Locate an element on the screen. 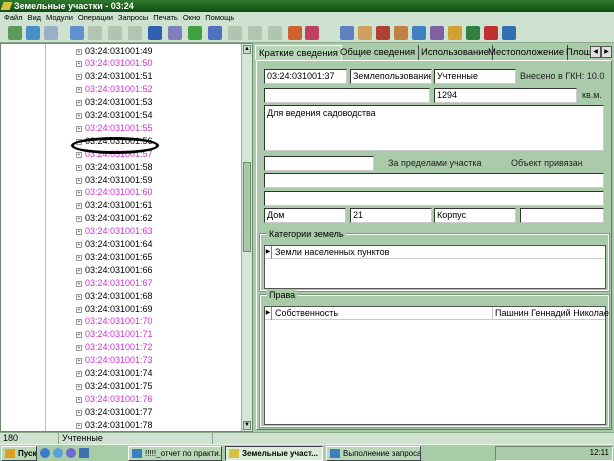 The height and width of the screenshot is (461, 614). menu-queries: Запросы is located at coordinates (133, 17).